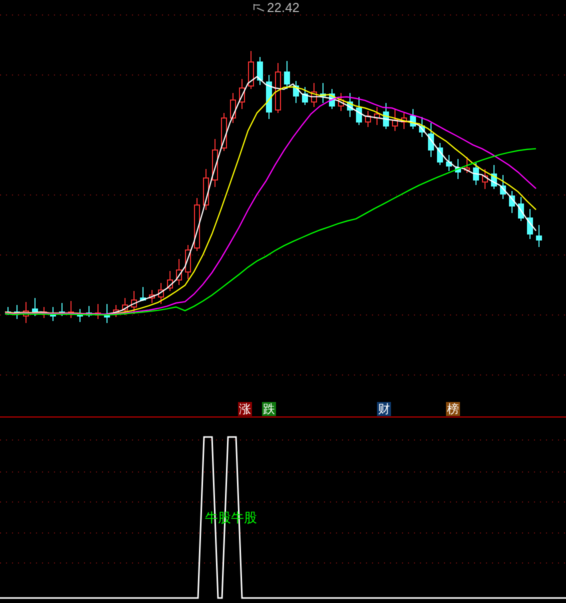  What do you see at coordinates (384, 409) in the screenshot?
I see `event-badge: 财` at bounding box center [384, 409].